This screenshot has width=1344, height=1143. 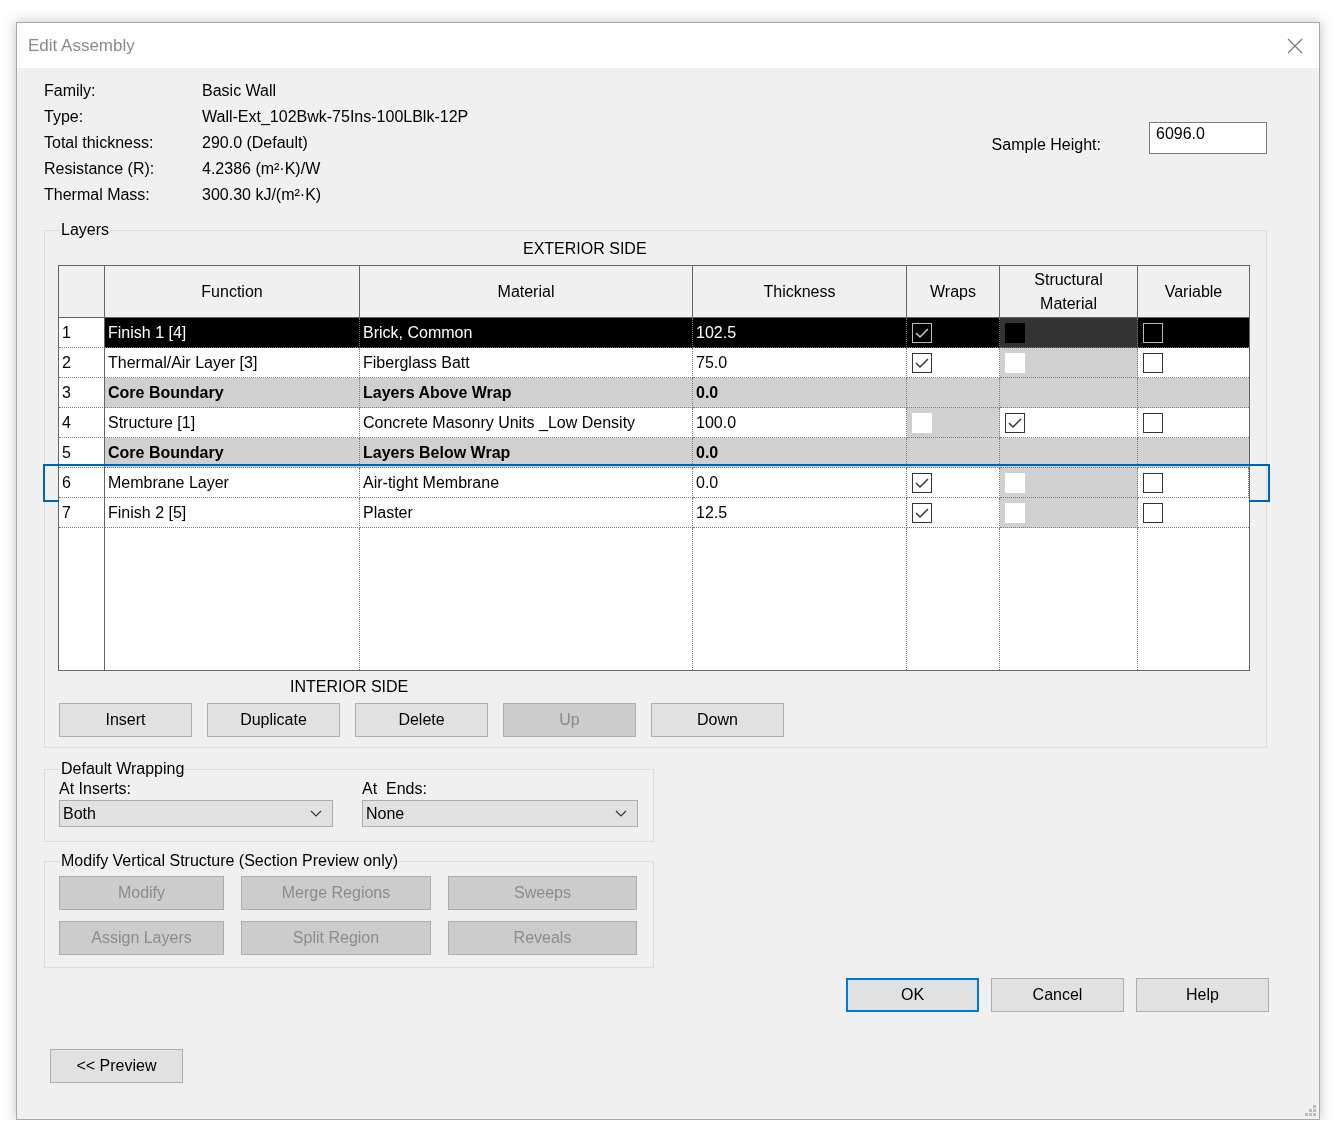 I want to click on table-cell: Membrane Layer, so click(x=232, y=483).